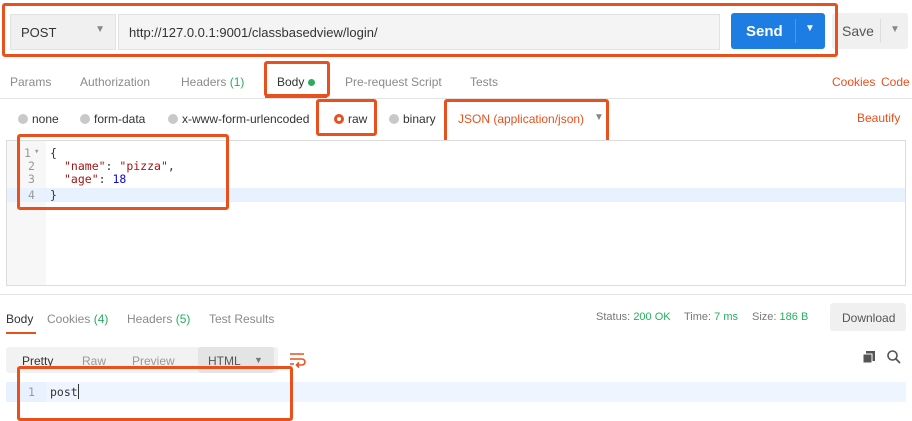  Describe the element at coordinates (894, 357) in the screenshot. I see `search-icon` at that location.